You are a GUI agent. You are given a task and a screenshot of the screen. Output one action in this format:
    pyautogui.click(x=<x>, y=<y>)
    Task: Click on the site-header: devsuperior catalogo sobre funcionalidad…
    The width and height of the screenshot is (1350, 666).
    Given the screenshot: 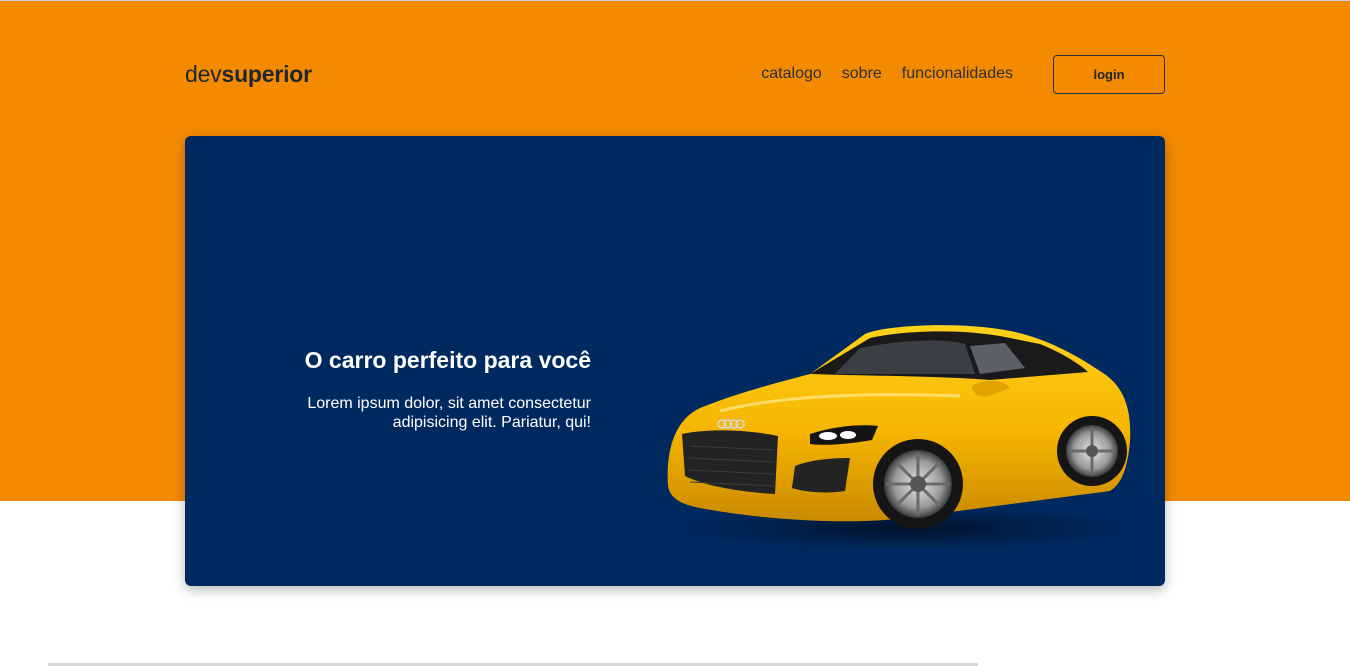 What is the action you would take?
    pyautogui.click(x=675, y=74)
    